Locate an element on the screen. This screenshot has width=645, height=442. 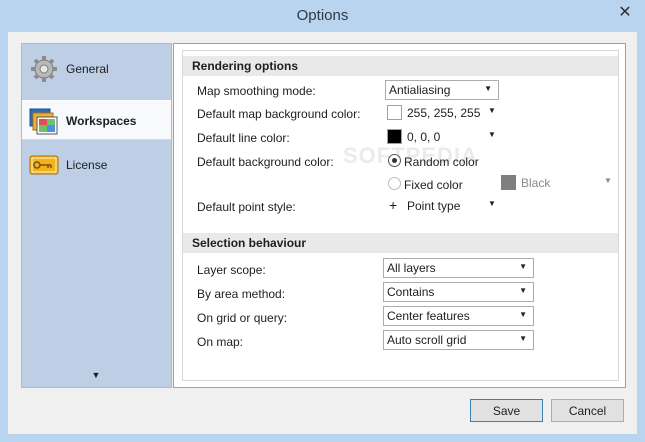
rendering-options-header: Rendering options is located at coordinates (400, 66).